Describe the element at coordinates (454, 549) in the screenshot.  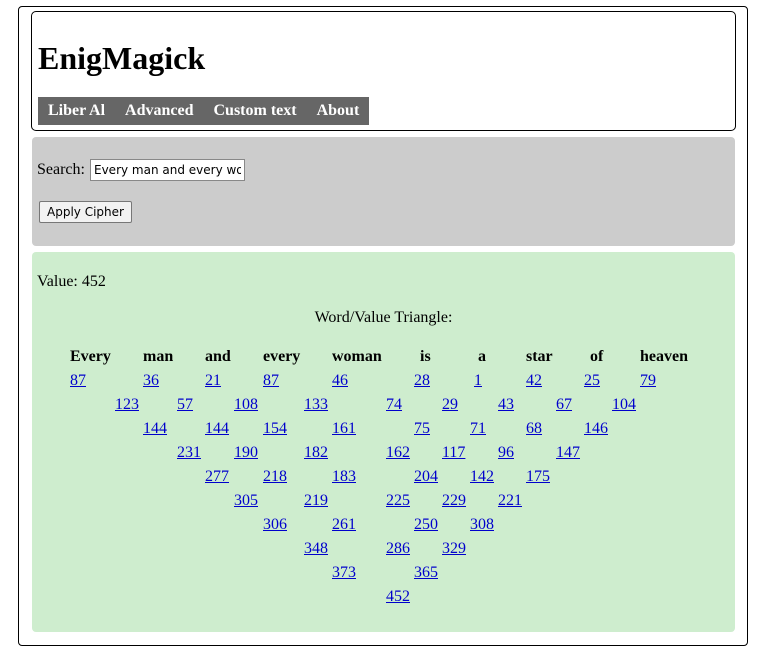
I see `triangle-value-link: 329` at that location.